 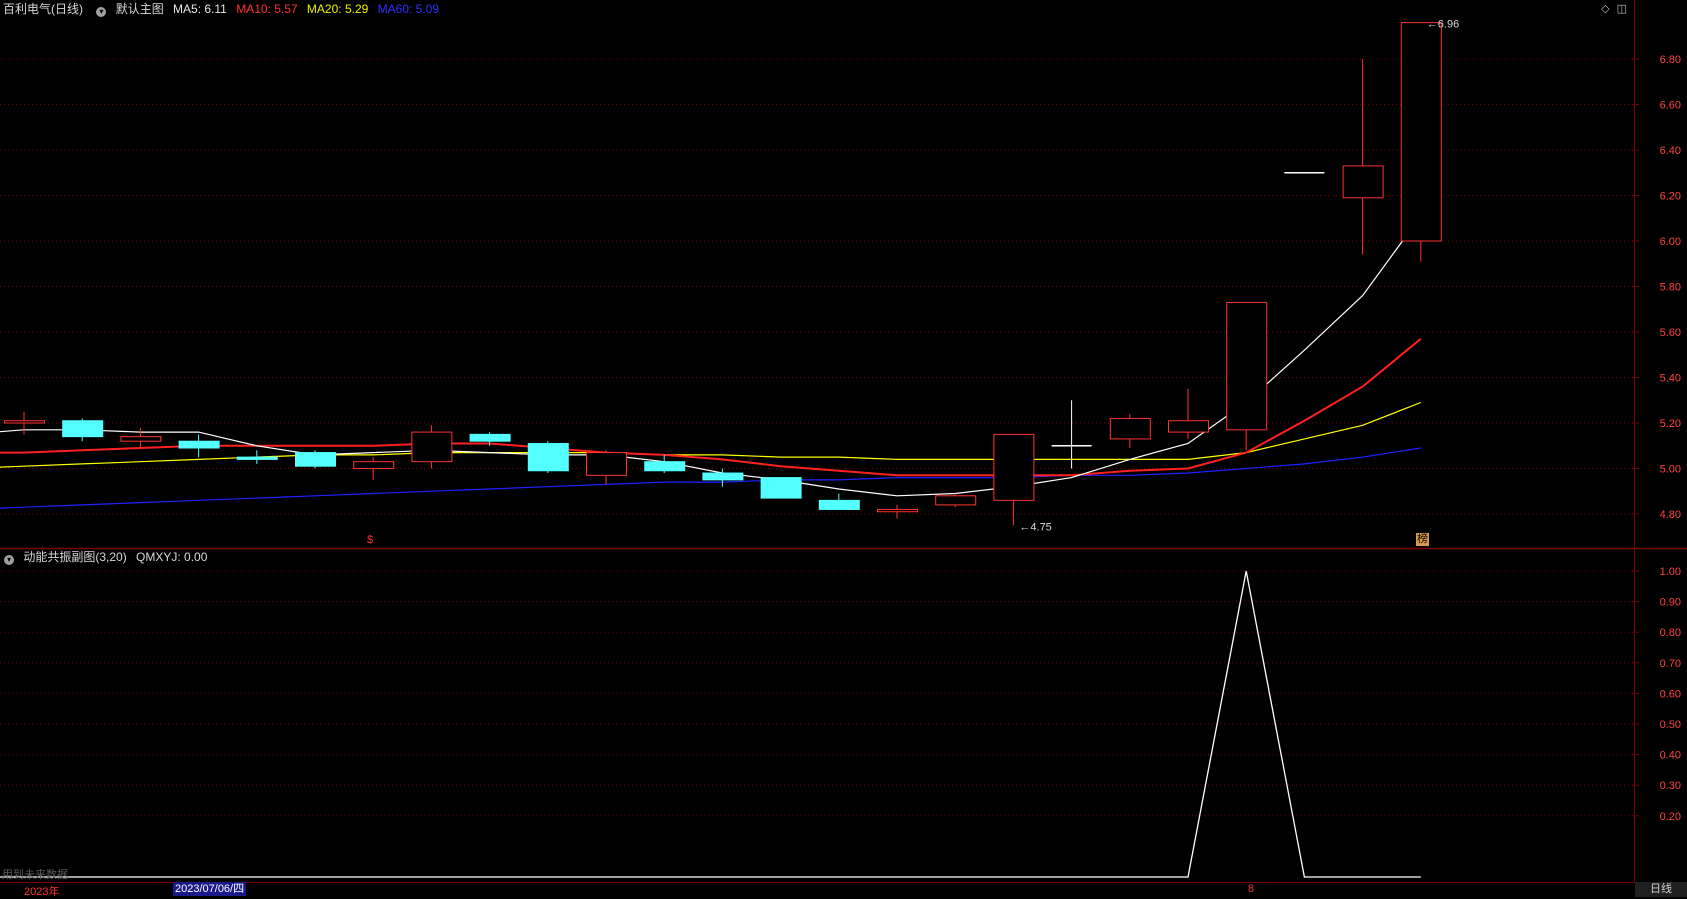 I want to click on indicator-tick-label: 0.90, so click(x=1670, y=603).